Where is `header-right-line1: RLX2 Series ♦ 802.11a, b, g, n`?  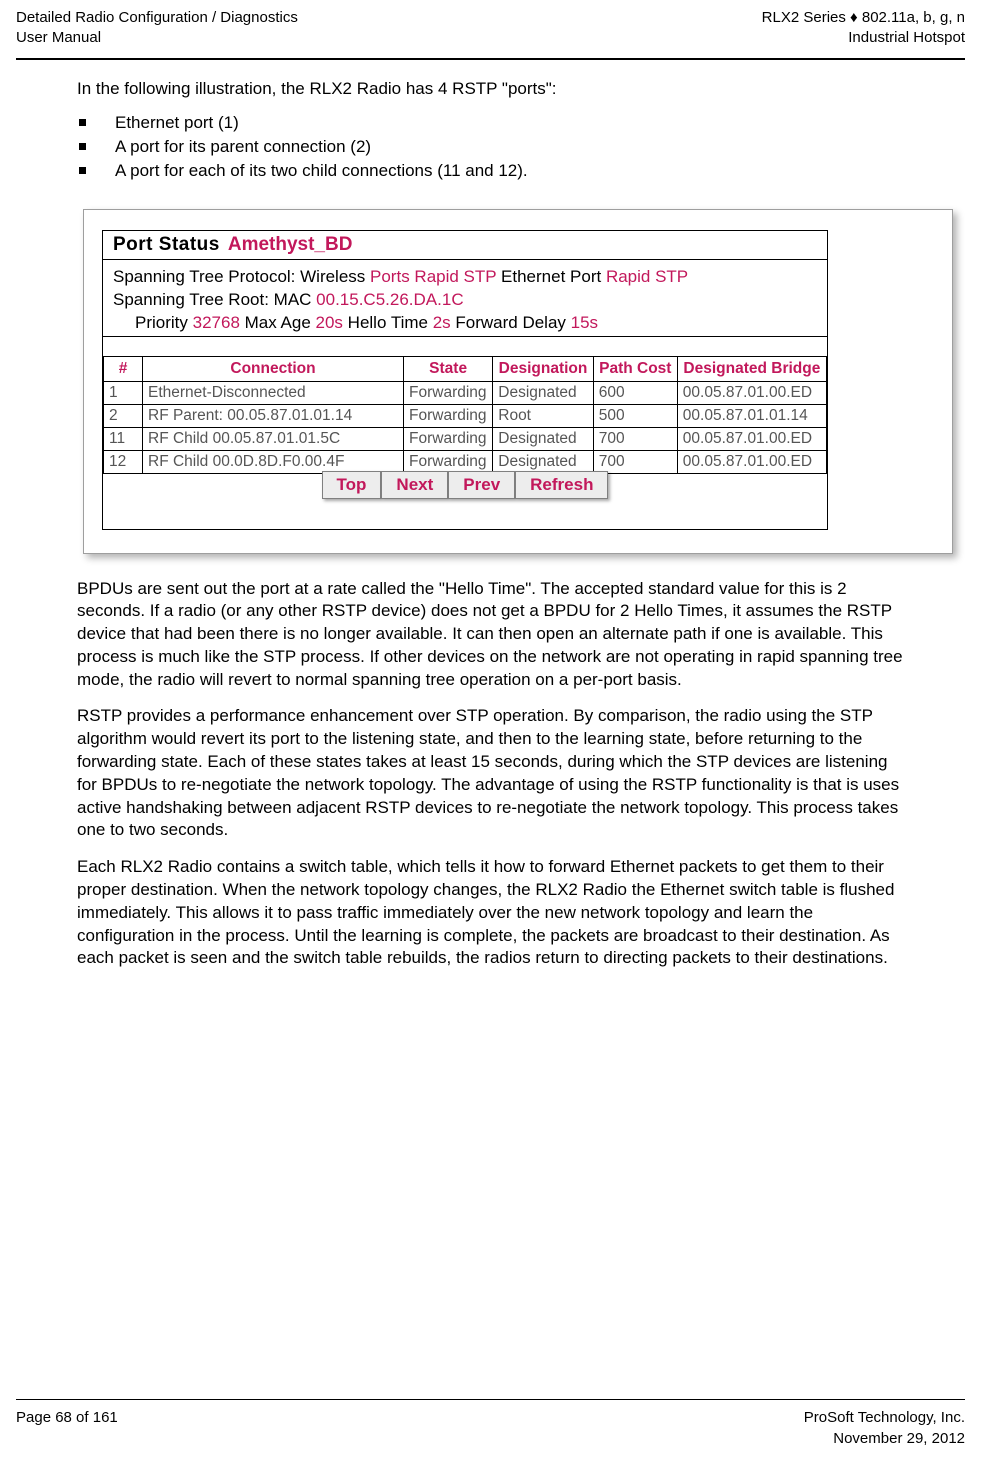 header-right-line1: RLX2 Series ♦ 802.11a, b, g, n is located at coordinates (863, 17).